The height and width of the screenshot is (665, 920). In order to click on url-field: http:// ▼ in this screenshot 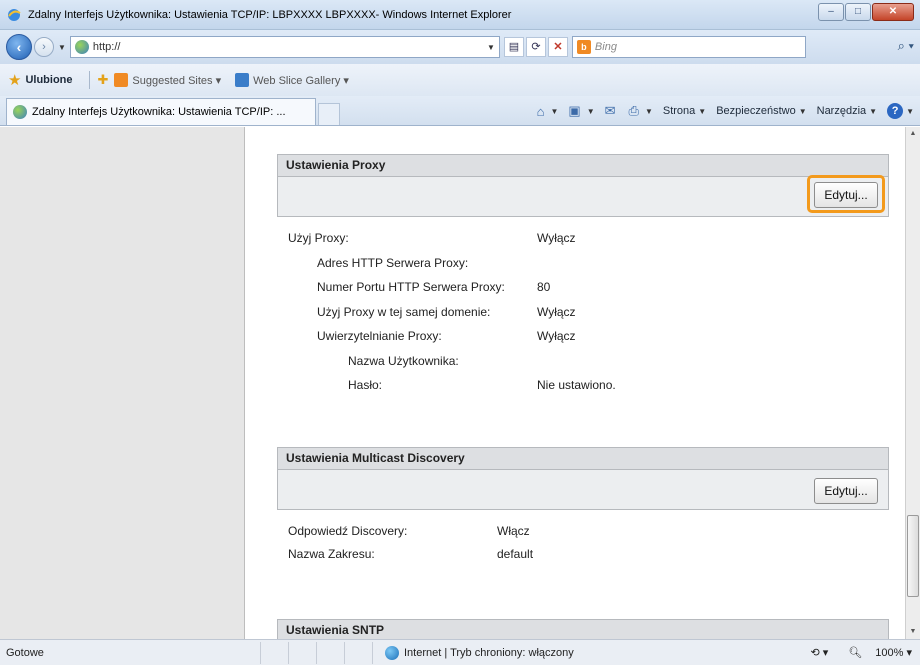, I will do `click(284, 47)`.